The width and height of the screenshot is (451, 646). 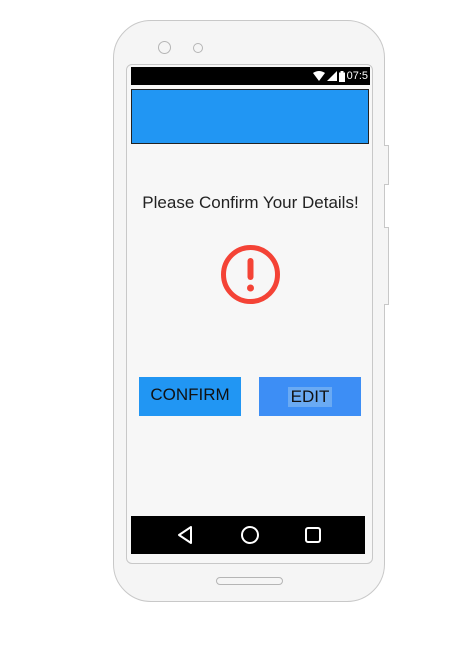 I want to click on edit-button-label: EDIT, so click(x=310, y=396).